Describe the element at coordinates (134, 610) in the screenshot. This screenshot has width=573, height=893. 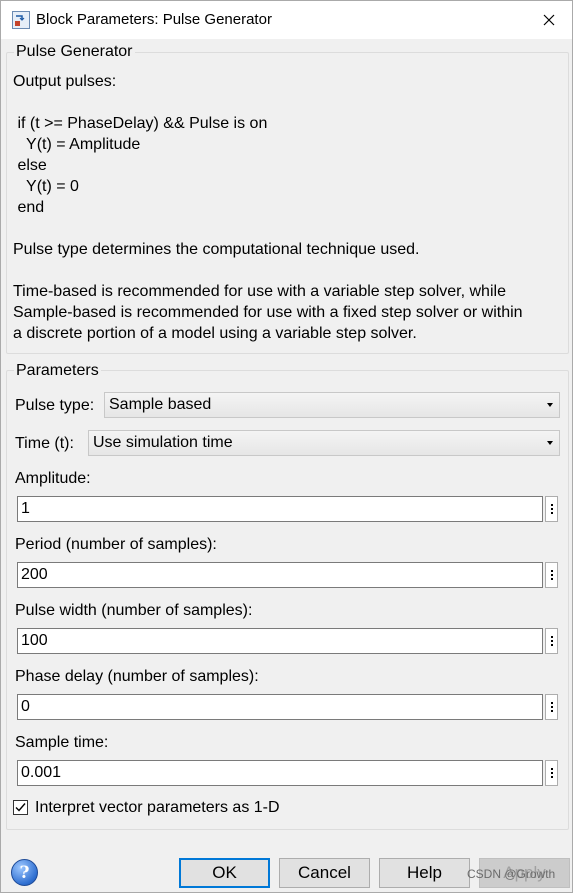
I see `pulse-width-label: Pulse width (number of samples):` at that location.